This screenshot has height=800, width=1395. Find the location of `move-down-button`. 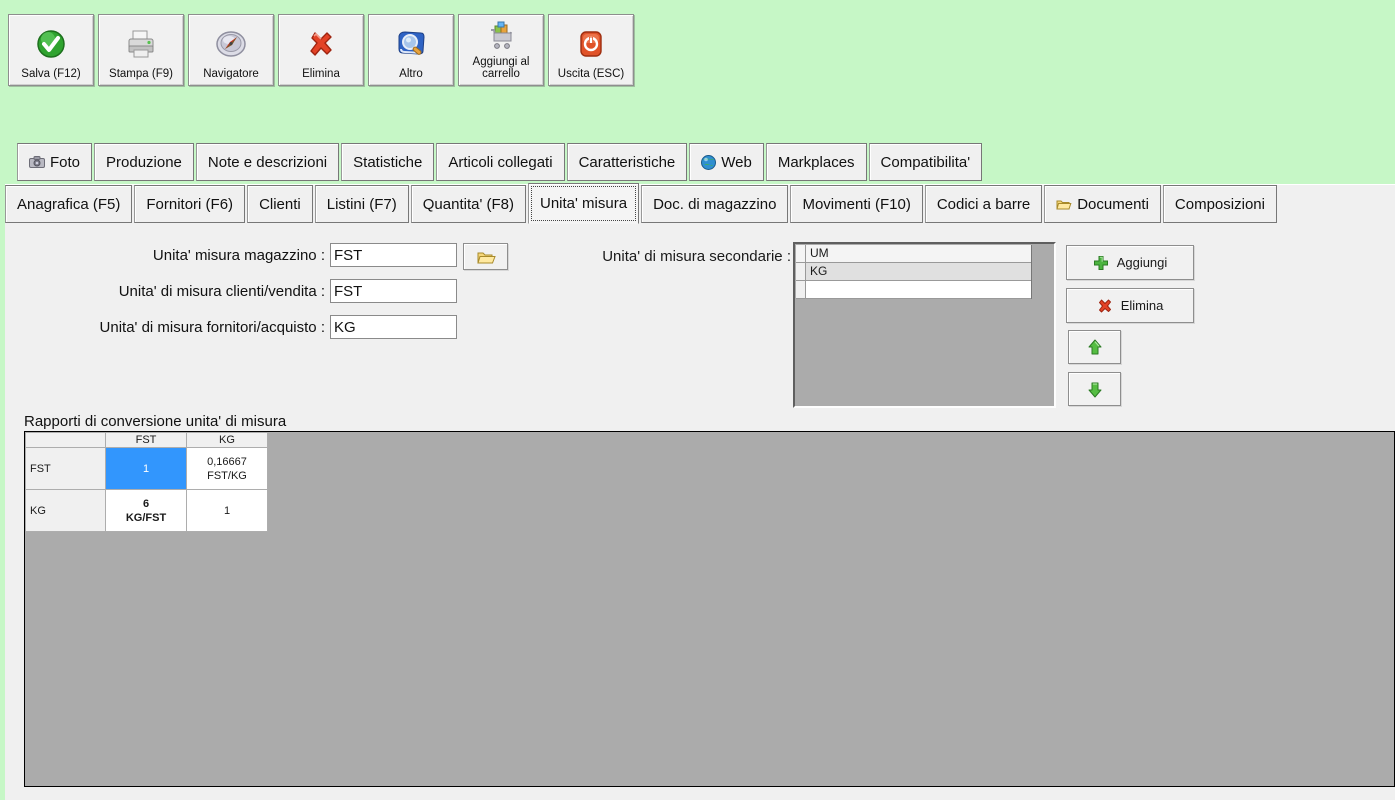

move-down-button is located at coordinates (1094, 389).